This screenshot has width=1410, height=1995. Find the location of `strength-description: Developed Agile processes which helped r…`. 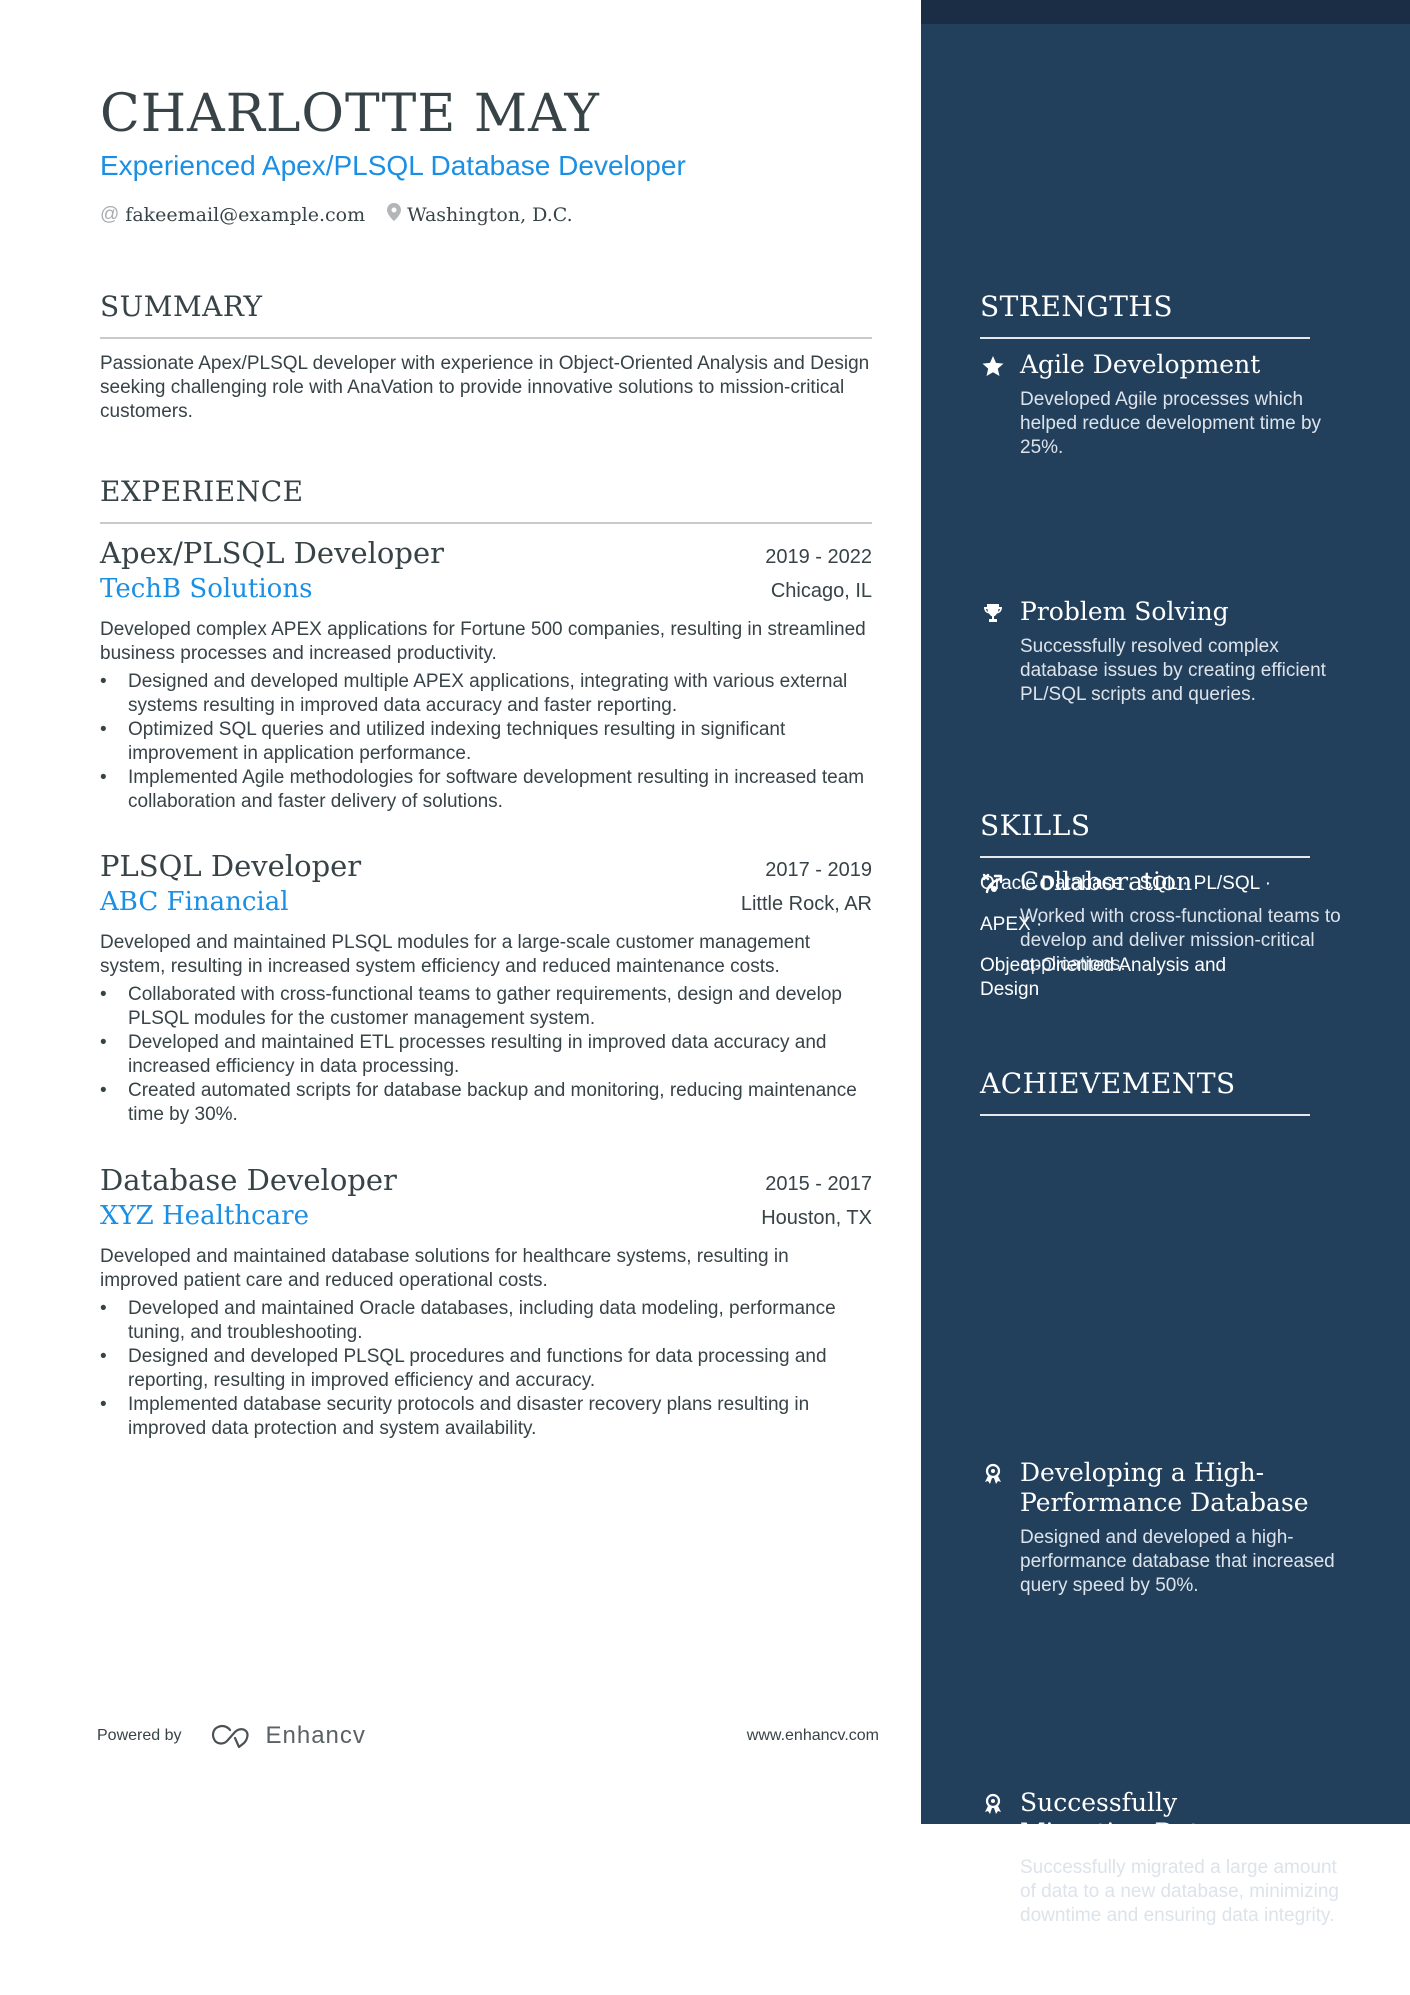

strength-description: Developed Agile processes which helped r… is located at coordinates (1171, 423).